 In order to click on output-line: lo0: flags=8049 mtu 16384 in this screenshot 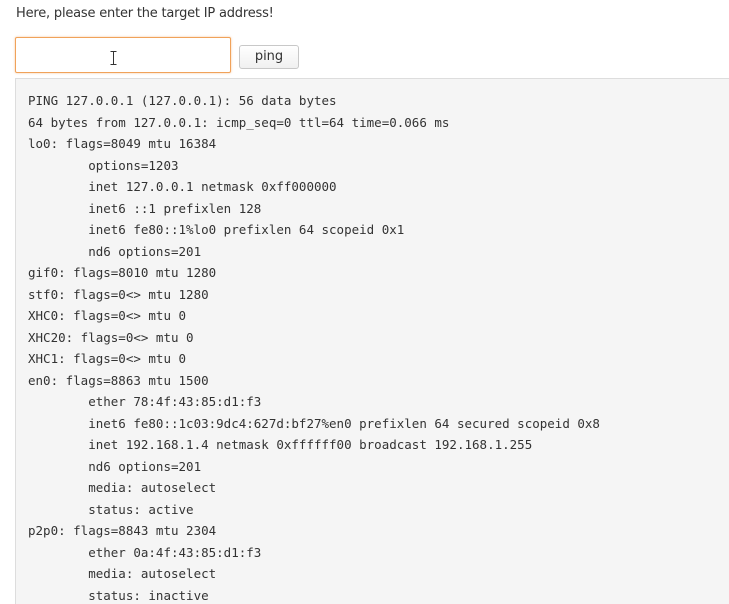, I will do `click(122, 143)`.